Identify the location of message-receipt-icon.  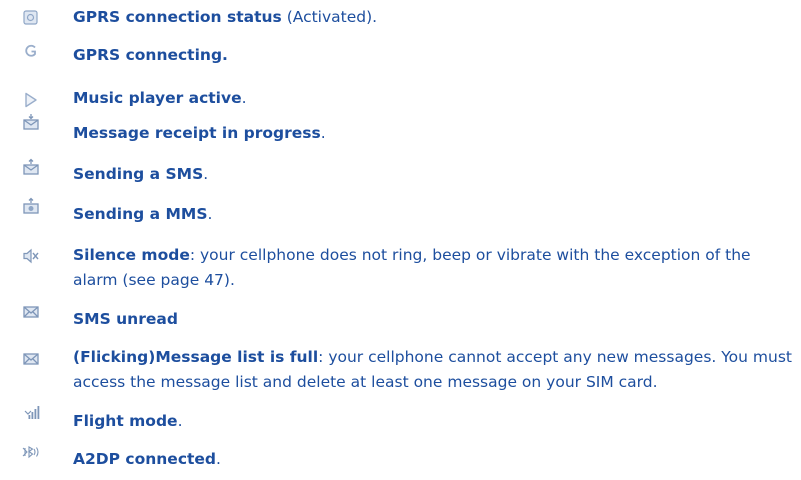
(31, 122).